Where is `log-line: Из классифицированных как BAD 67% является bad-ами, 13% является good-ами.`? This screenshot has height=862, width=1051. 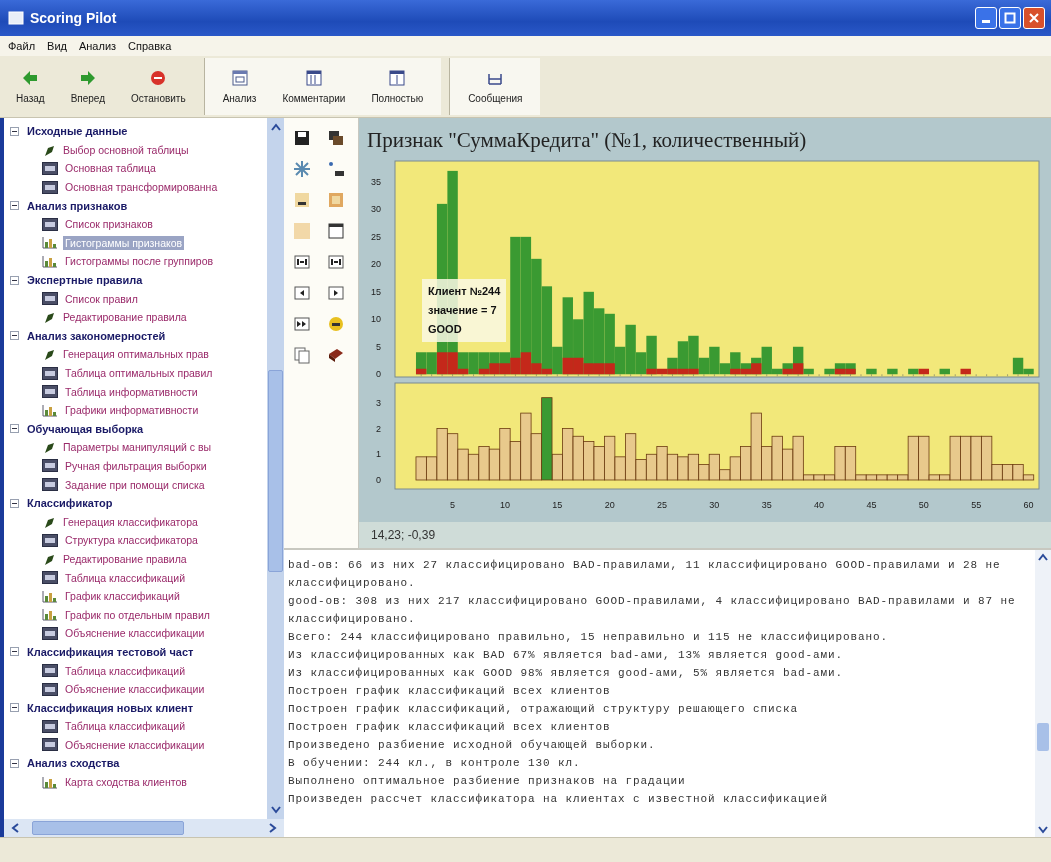 log-line: Из классифицированных как BAD 67% является bad-ами, 13% является good-ами. is located at coordinates (566, 655).